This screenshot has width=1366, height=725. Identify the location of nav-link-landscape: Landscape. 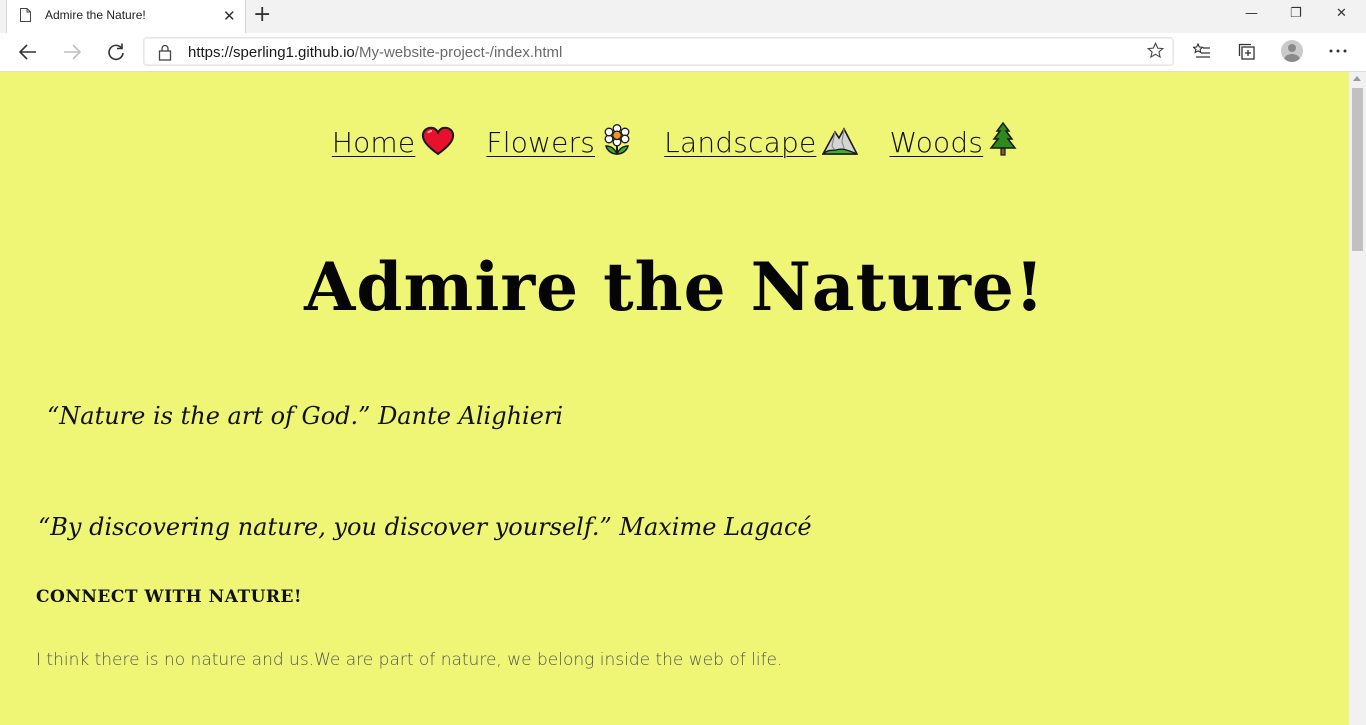
(761, 144).